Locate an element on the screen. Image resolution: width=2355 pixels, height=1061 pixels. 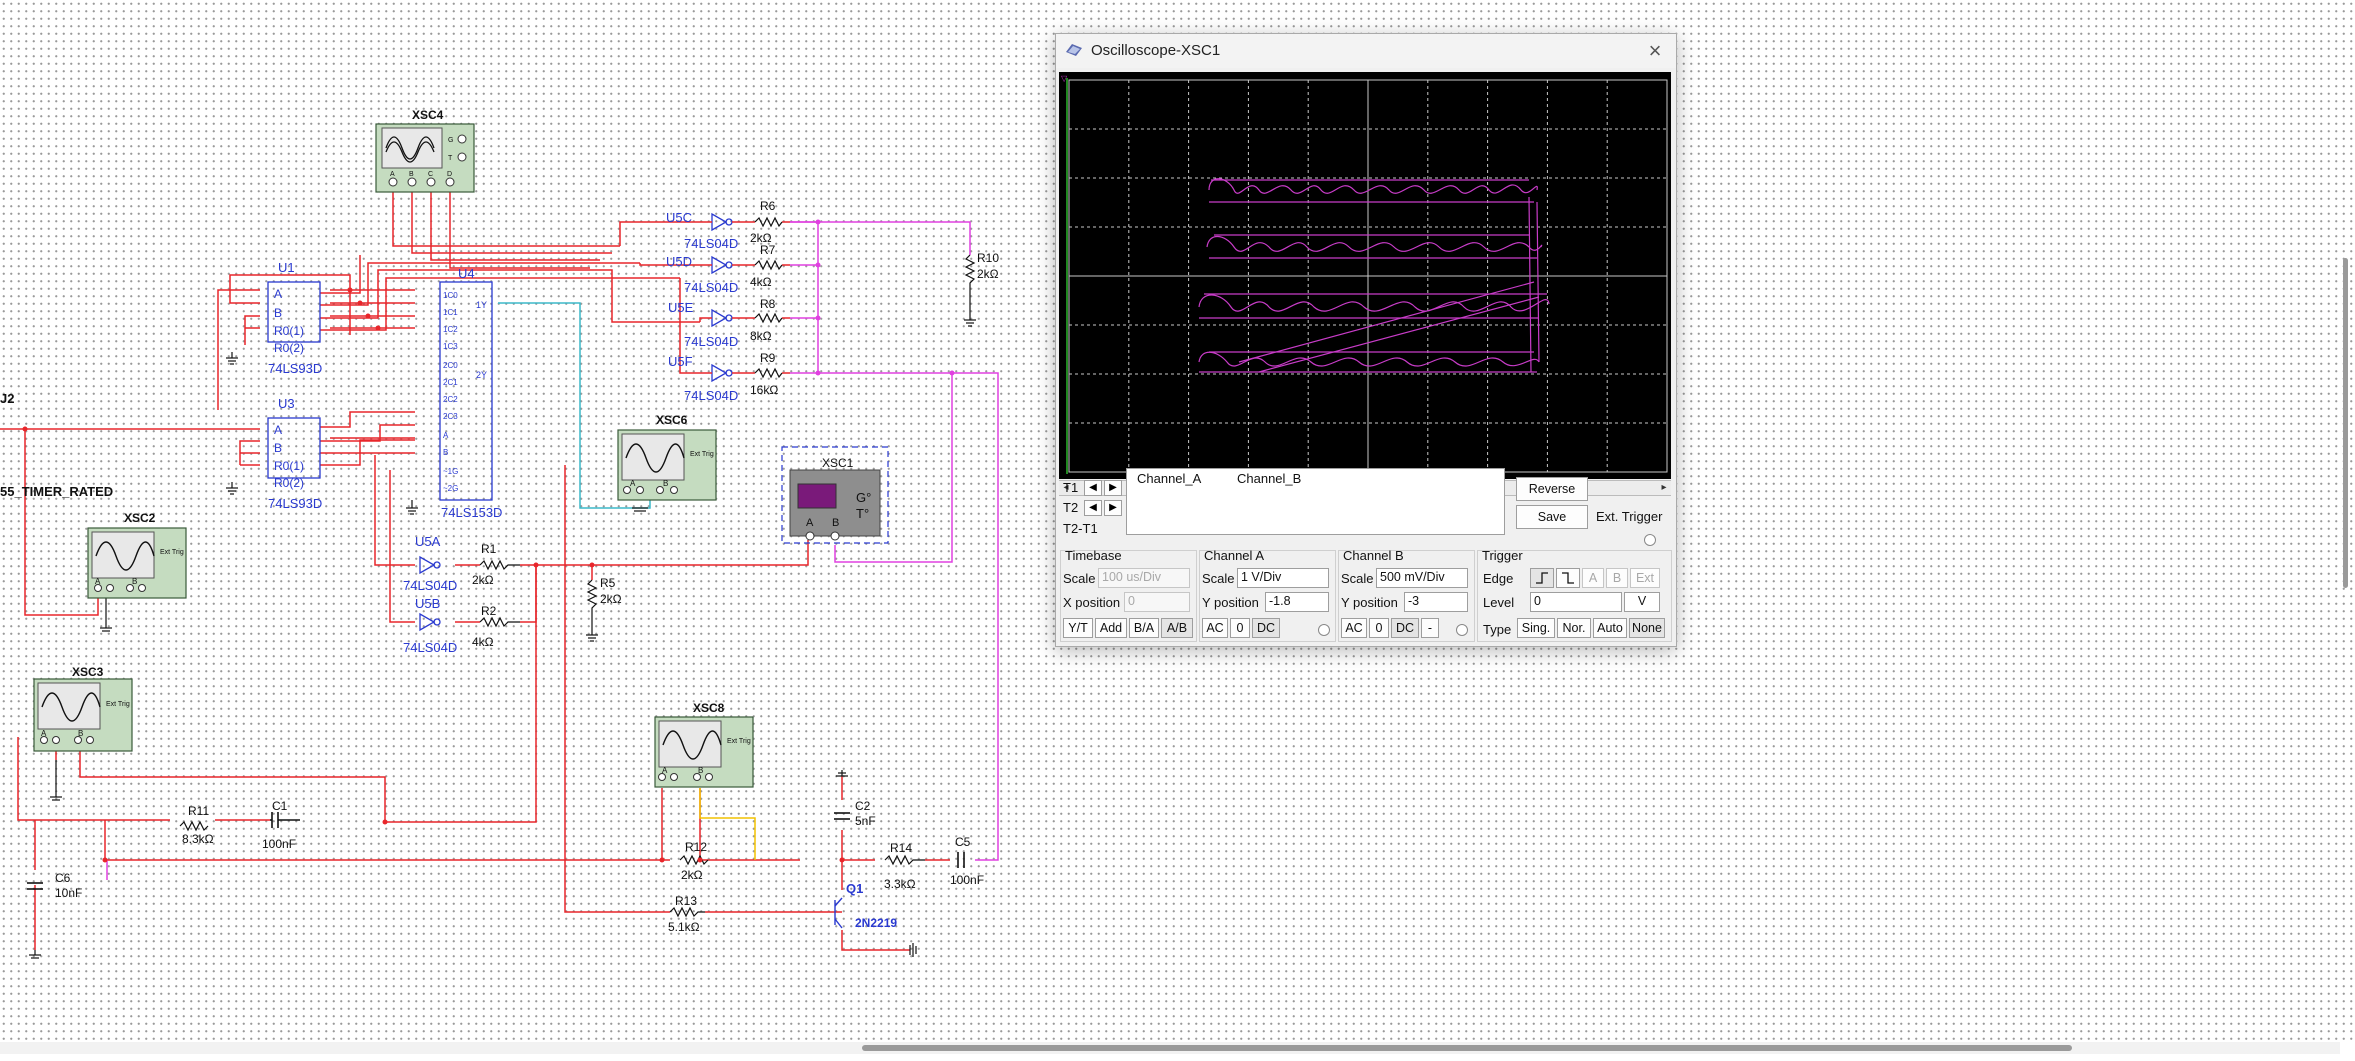
xsc6-pin-b: B is located at coordinates (665, 483).